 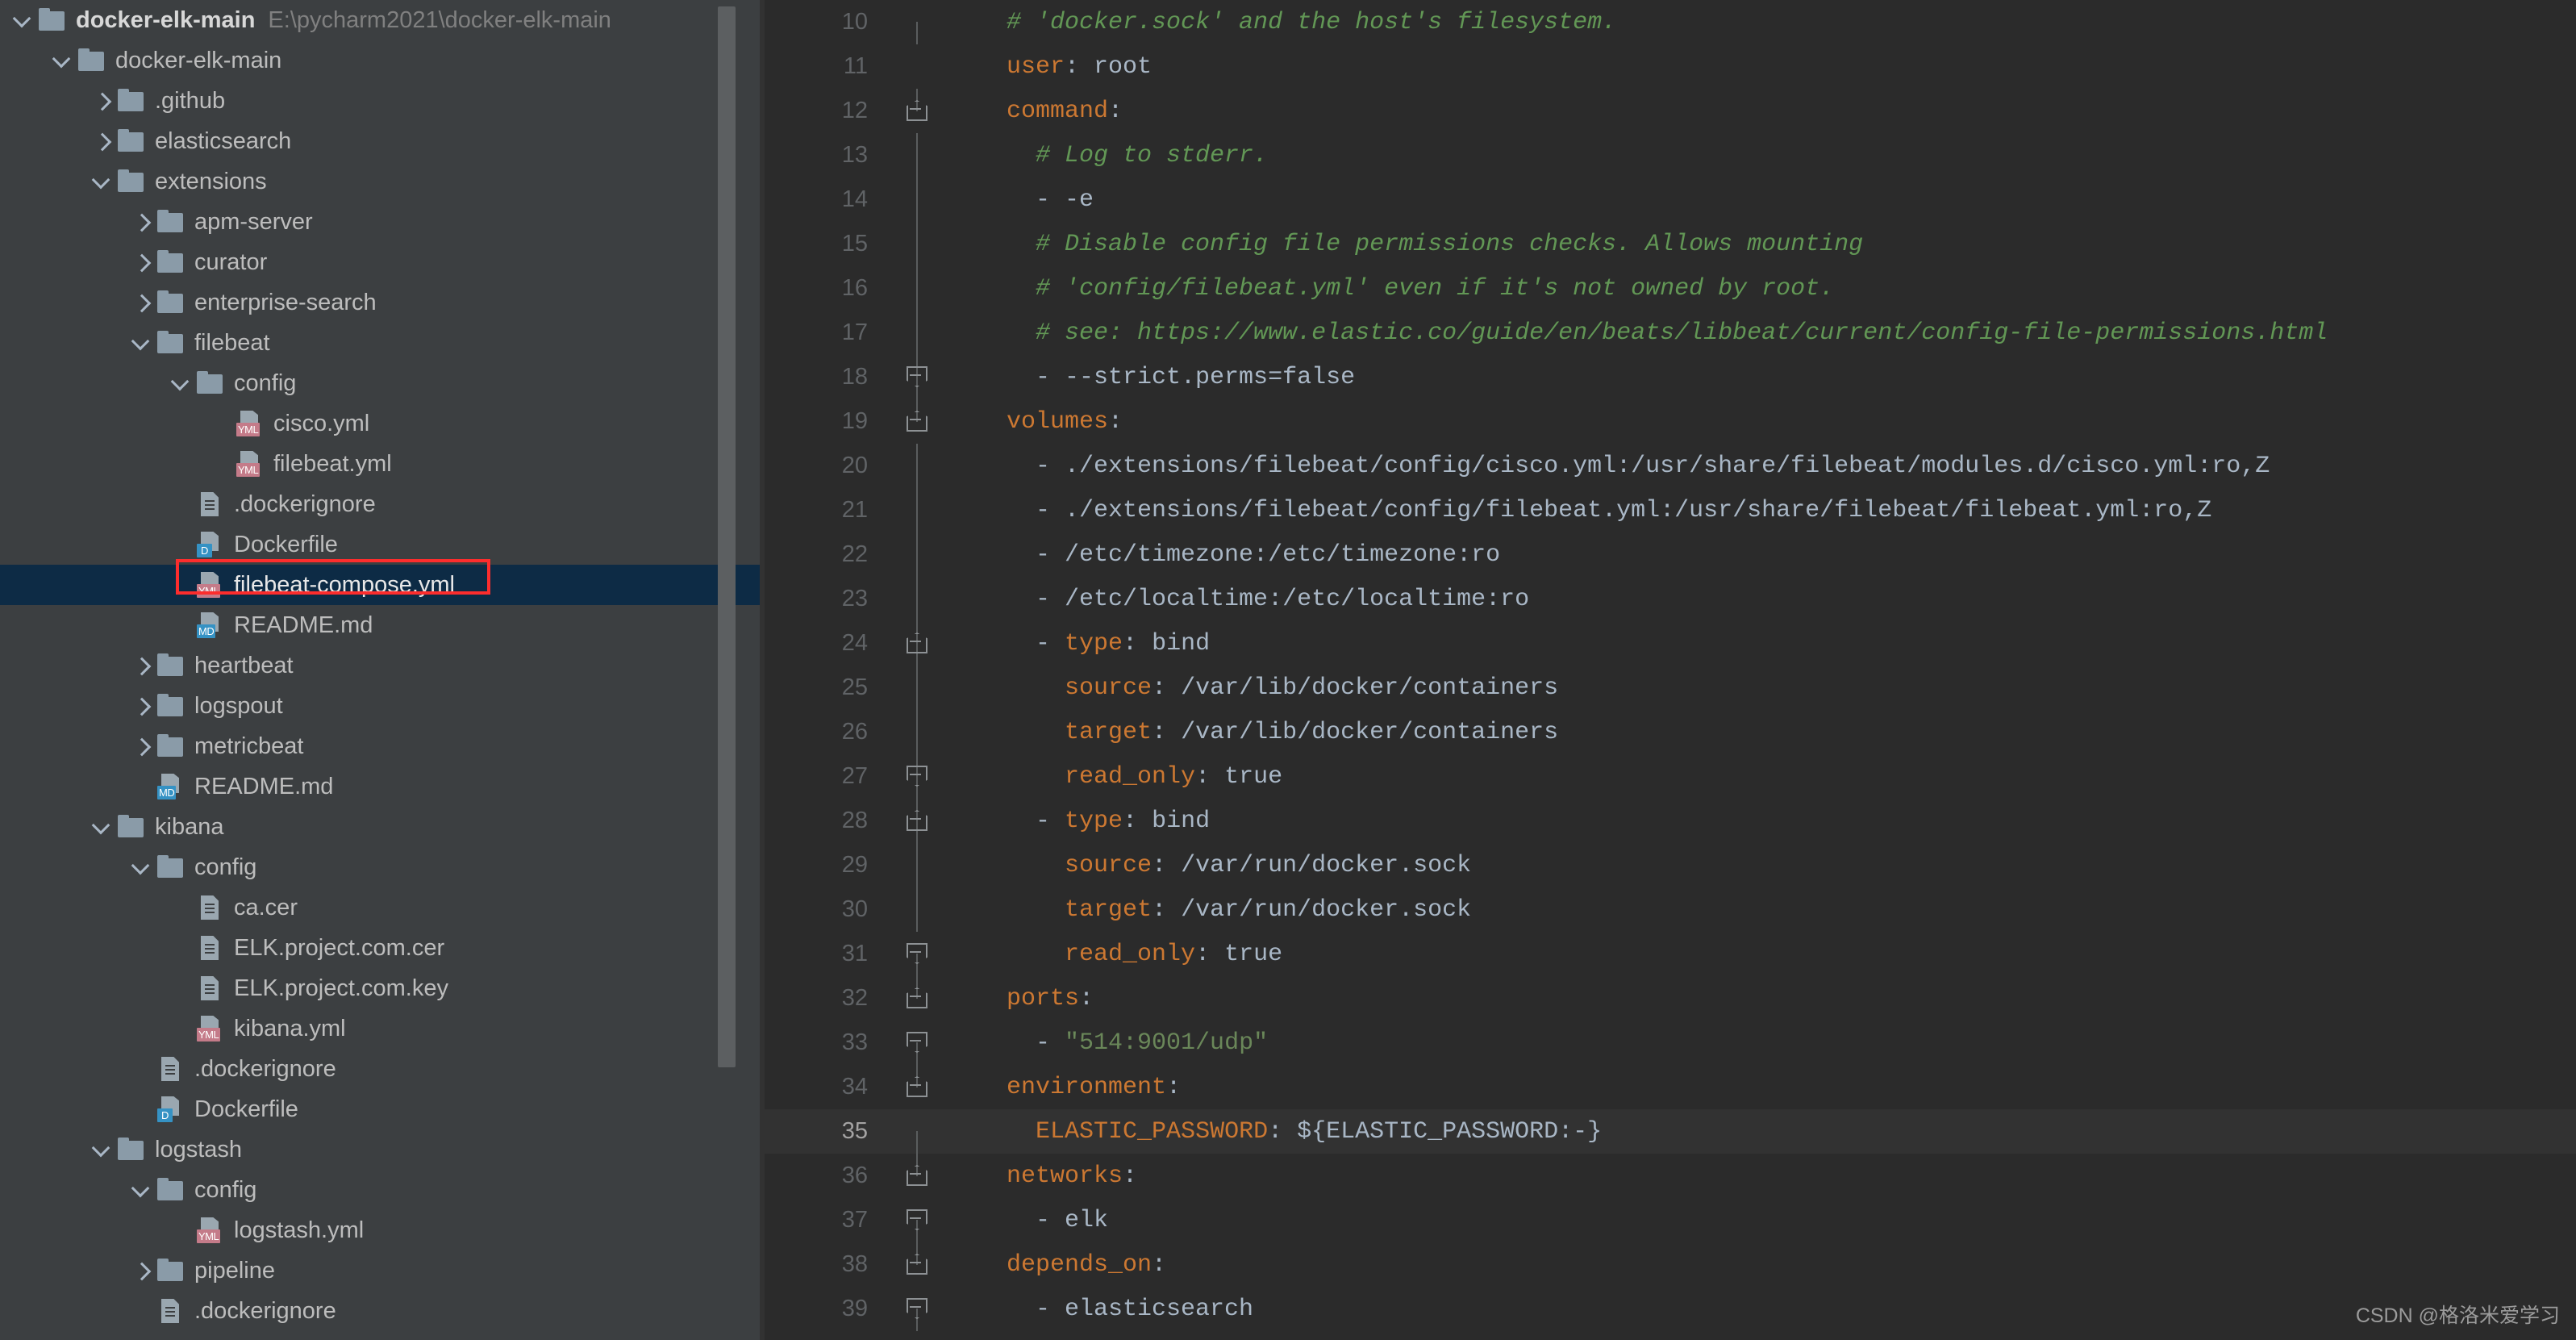 What do you see at coordinates (382, 827) in the screenshot?
I see `tree-row: kibana` at bounding box center [382, 827].